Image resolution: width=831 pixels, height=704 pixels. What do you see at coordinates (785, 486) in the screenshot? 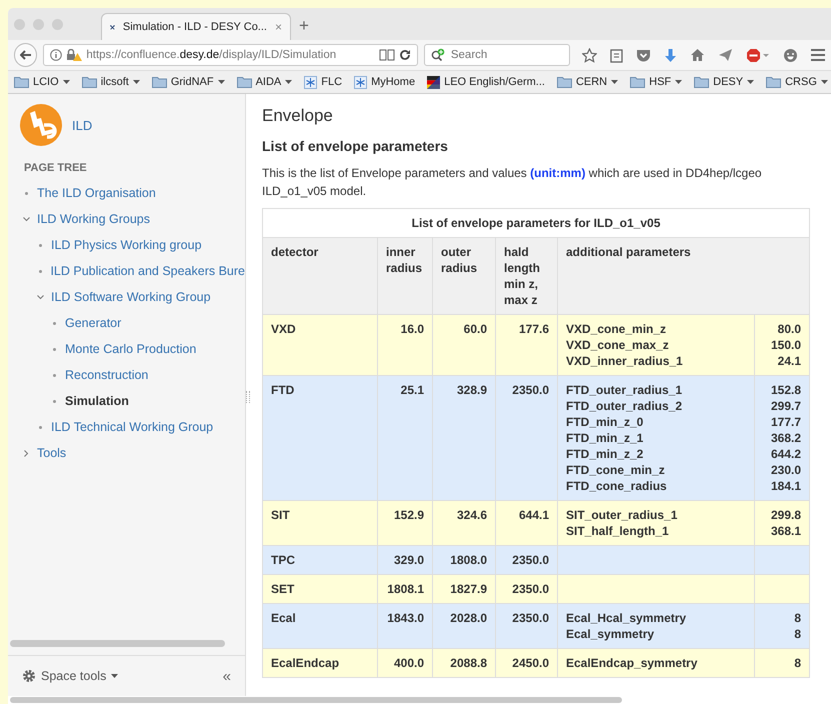
I see `parameter-value: 184.1` at bounding box center [785, 486].